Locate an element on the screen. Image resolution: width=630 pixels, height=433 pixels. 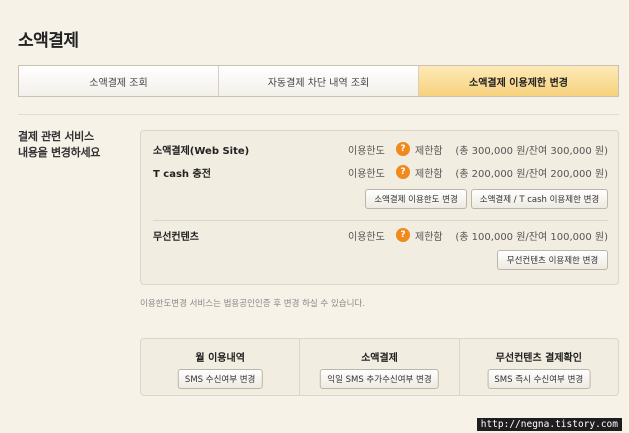
column-title: 소액결제 is located at coordinates (379, 358).